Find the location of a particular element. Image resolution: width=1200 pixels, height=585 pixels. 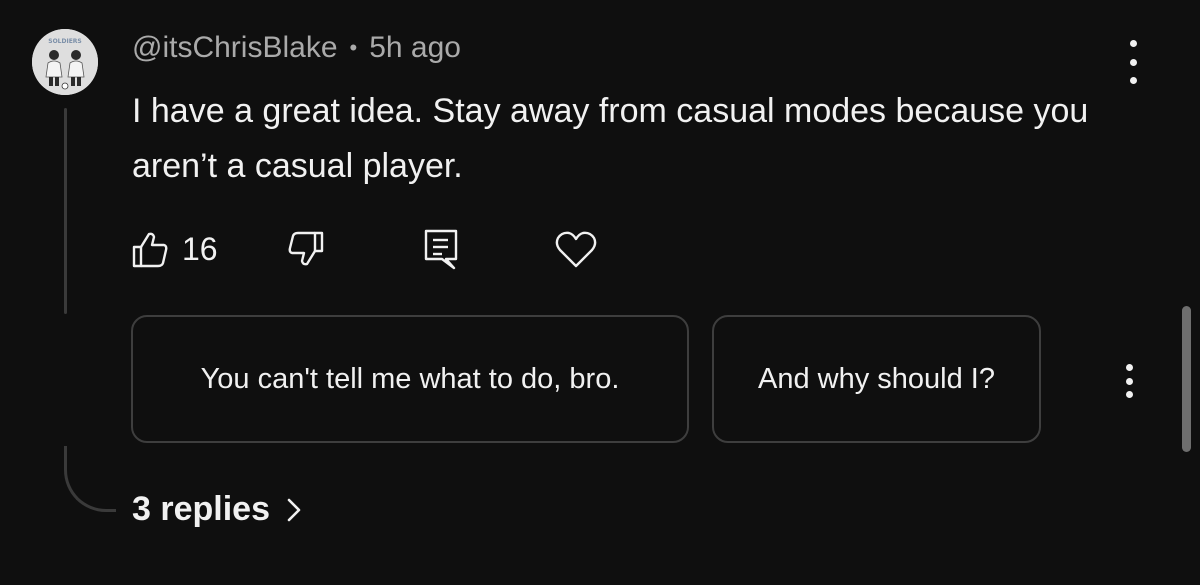

thumbs-down-icon is located at coordinates (306, 248).